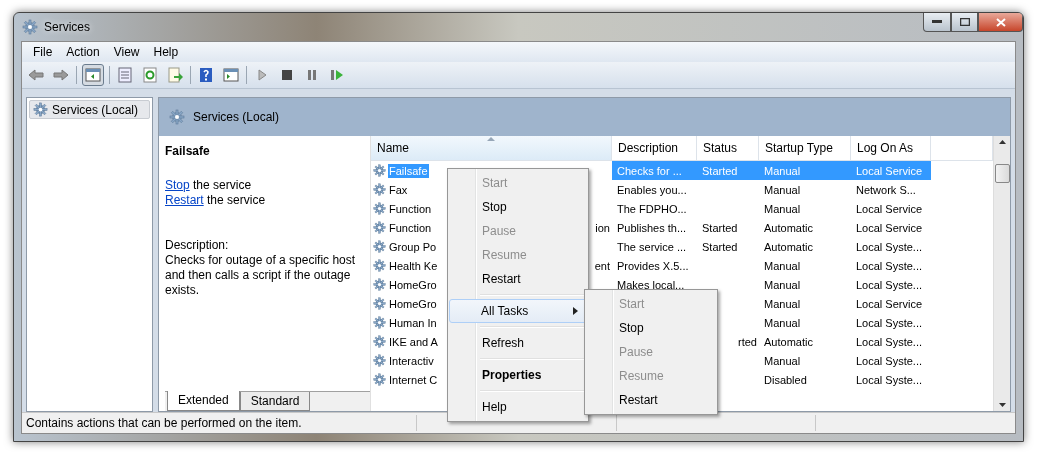  I want to click on minimize-button, so click(937, 22).